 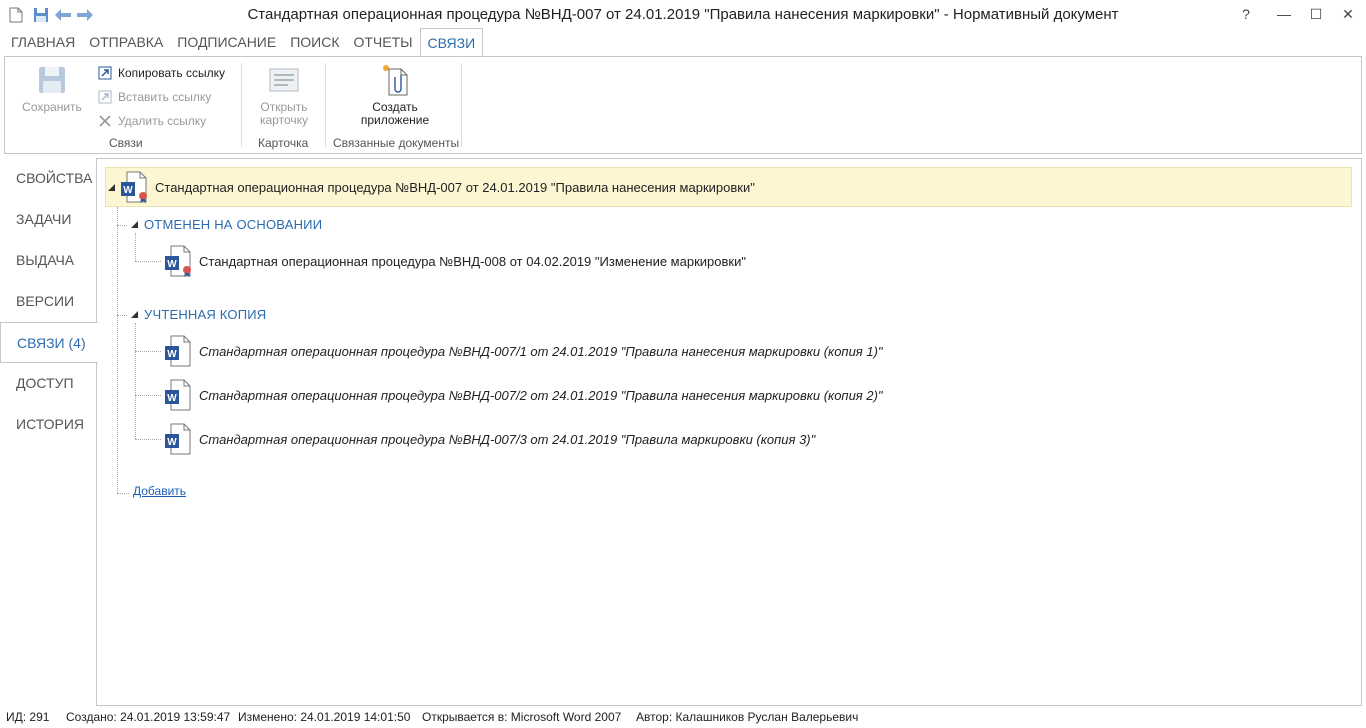 What do you see at coordinates (151, 121) in the screenshot?
I see `delete-link-button: Удалить ссылку` at bounding box center [151, 121].